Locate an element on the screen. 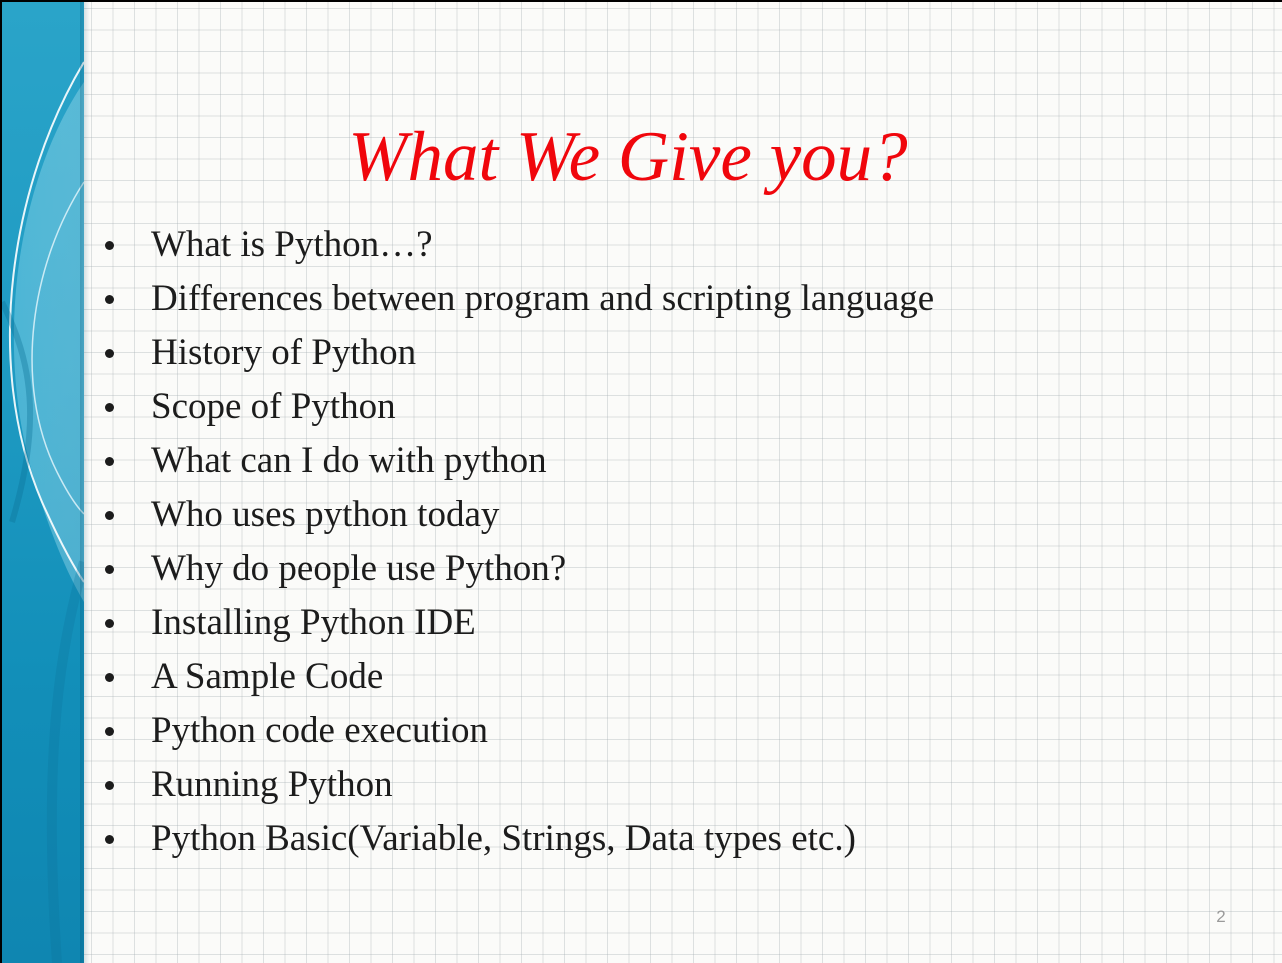 The height and width of the screenshot is (963, 1282). bullet-item: Who uses python today is located at coordinates (650, 515).